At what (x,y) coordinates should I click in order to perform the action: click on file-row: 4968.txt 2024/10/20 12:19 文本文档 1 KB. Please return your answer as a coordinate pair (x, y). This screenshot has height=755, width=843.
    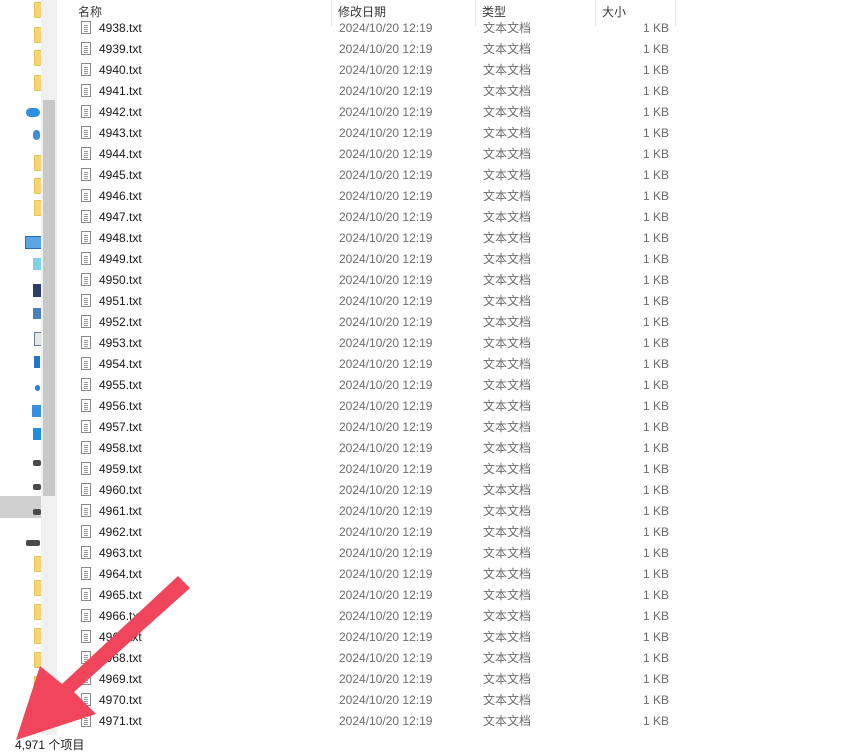
    Looking at the image, I should click on (380, 658).